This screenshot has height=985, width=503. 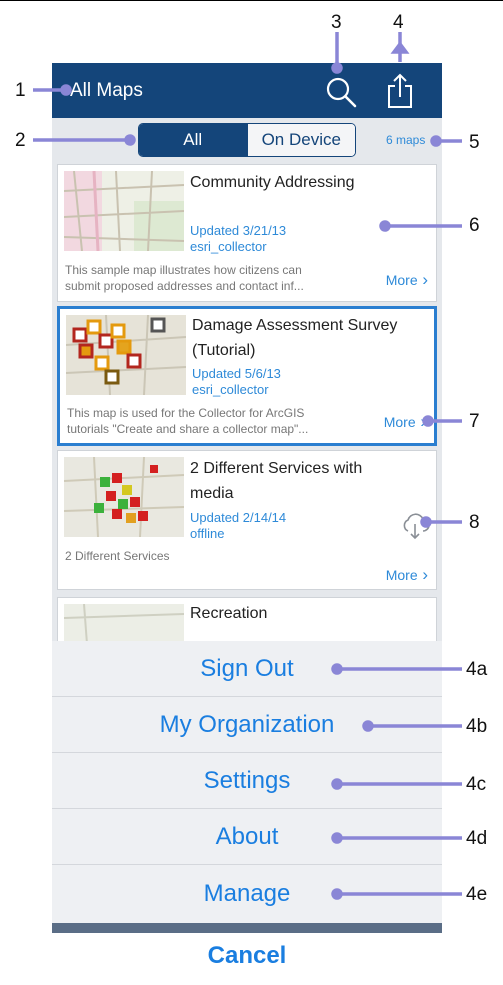 What do you see at coordinates (474, 421) in the screenshot?
I see `callout-7: 7` at bounding box center [474, 421].